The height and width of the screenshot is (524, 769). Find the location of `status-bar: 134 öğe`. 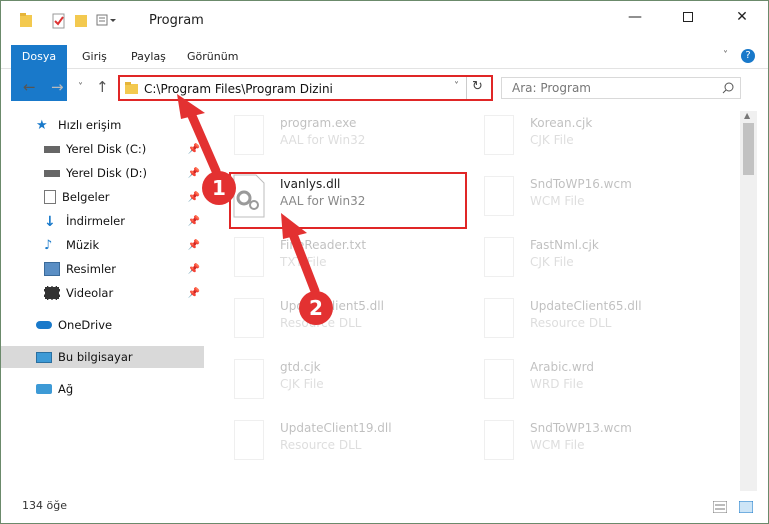

status-bar: 134 öğe is located at coordinates (384, 508).